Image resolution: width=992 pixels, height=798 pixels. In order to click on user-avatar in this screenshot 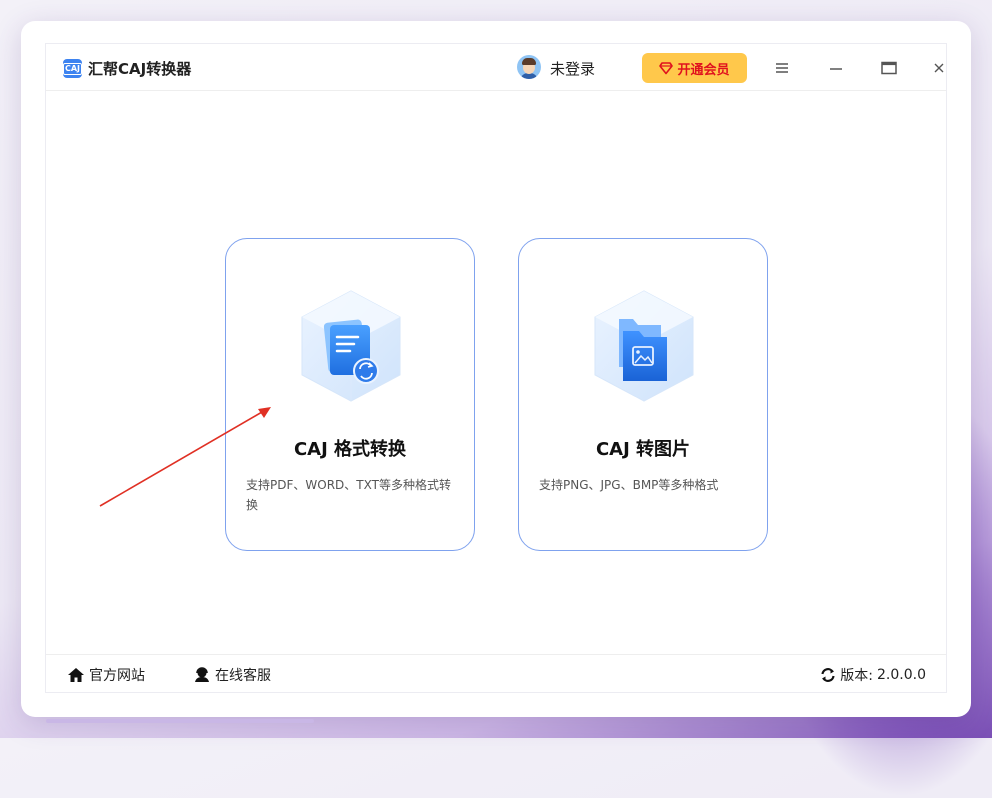, I will do `click(529, 67)`.